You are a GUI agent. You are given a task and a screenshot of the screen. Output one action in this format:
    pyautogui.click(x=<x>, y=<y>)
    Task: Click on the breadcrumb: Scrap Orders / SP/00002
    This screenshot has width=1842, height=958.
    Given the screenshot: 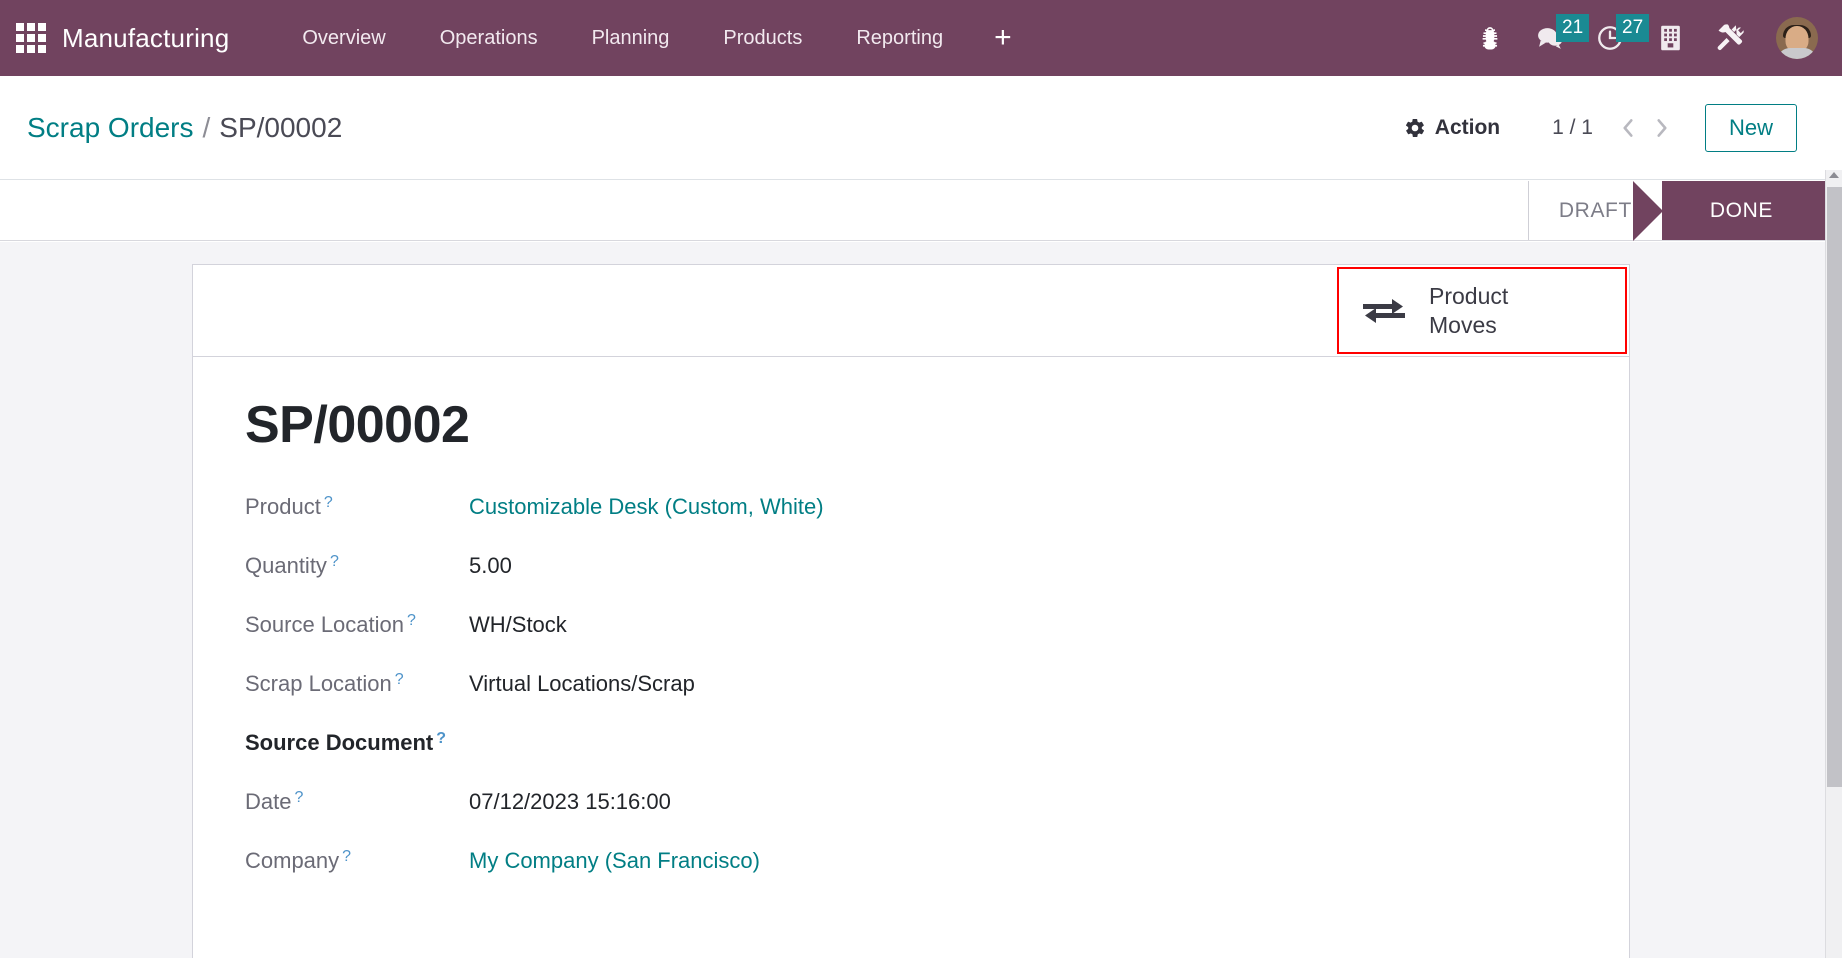 What is the action you would take?
    pyautogui.click(x=184, y=128)
    